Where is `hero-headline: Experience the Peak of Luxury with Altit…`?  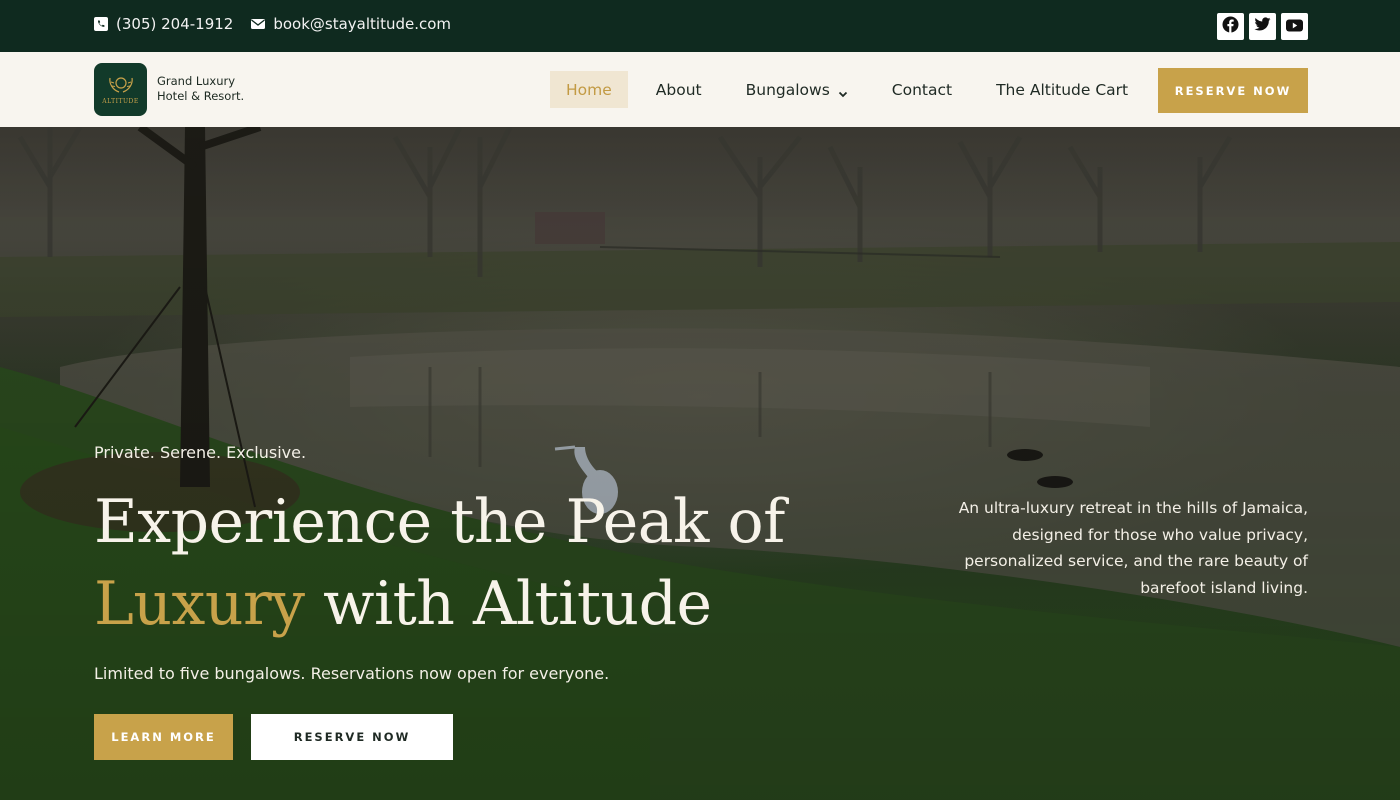 hero-headline: Experience the Peak of Luxury with Altit… is located at coordinates (474, 563).